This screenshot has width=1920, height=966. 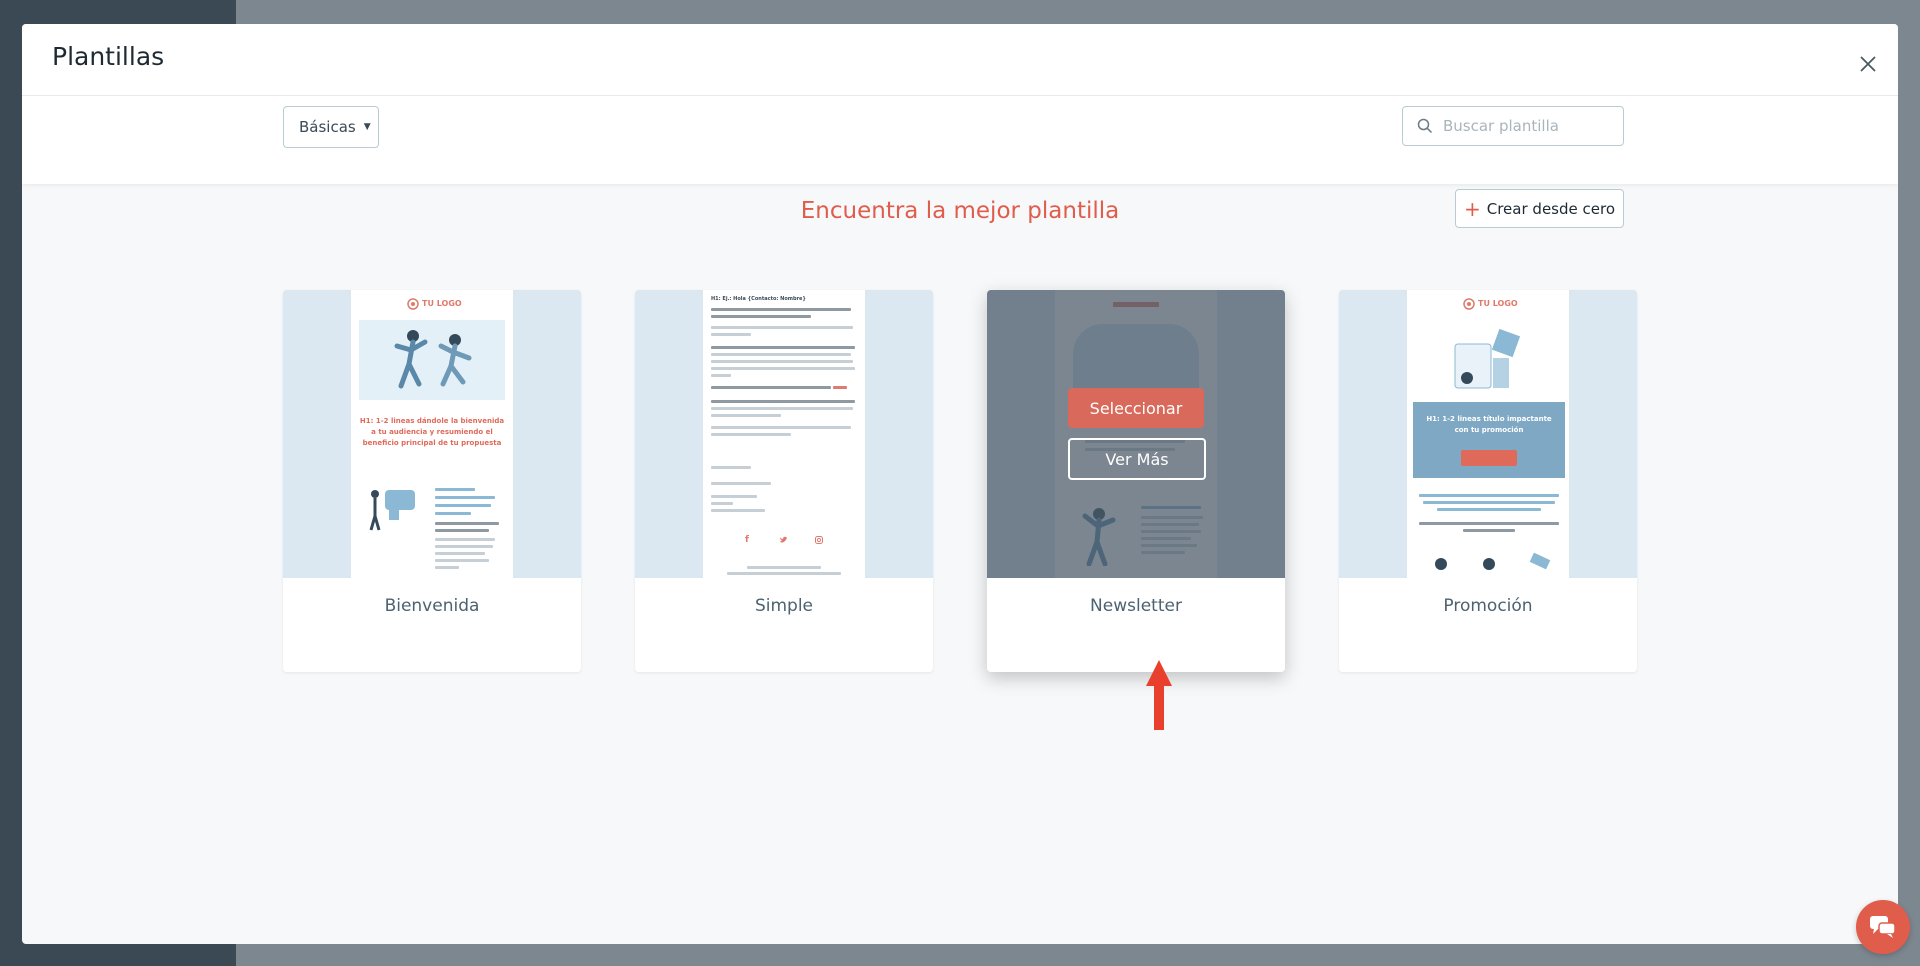 I want to click on create-from-scratch-button: + Crear desde cero, so click(x=1539, y=208).